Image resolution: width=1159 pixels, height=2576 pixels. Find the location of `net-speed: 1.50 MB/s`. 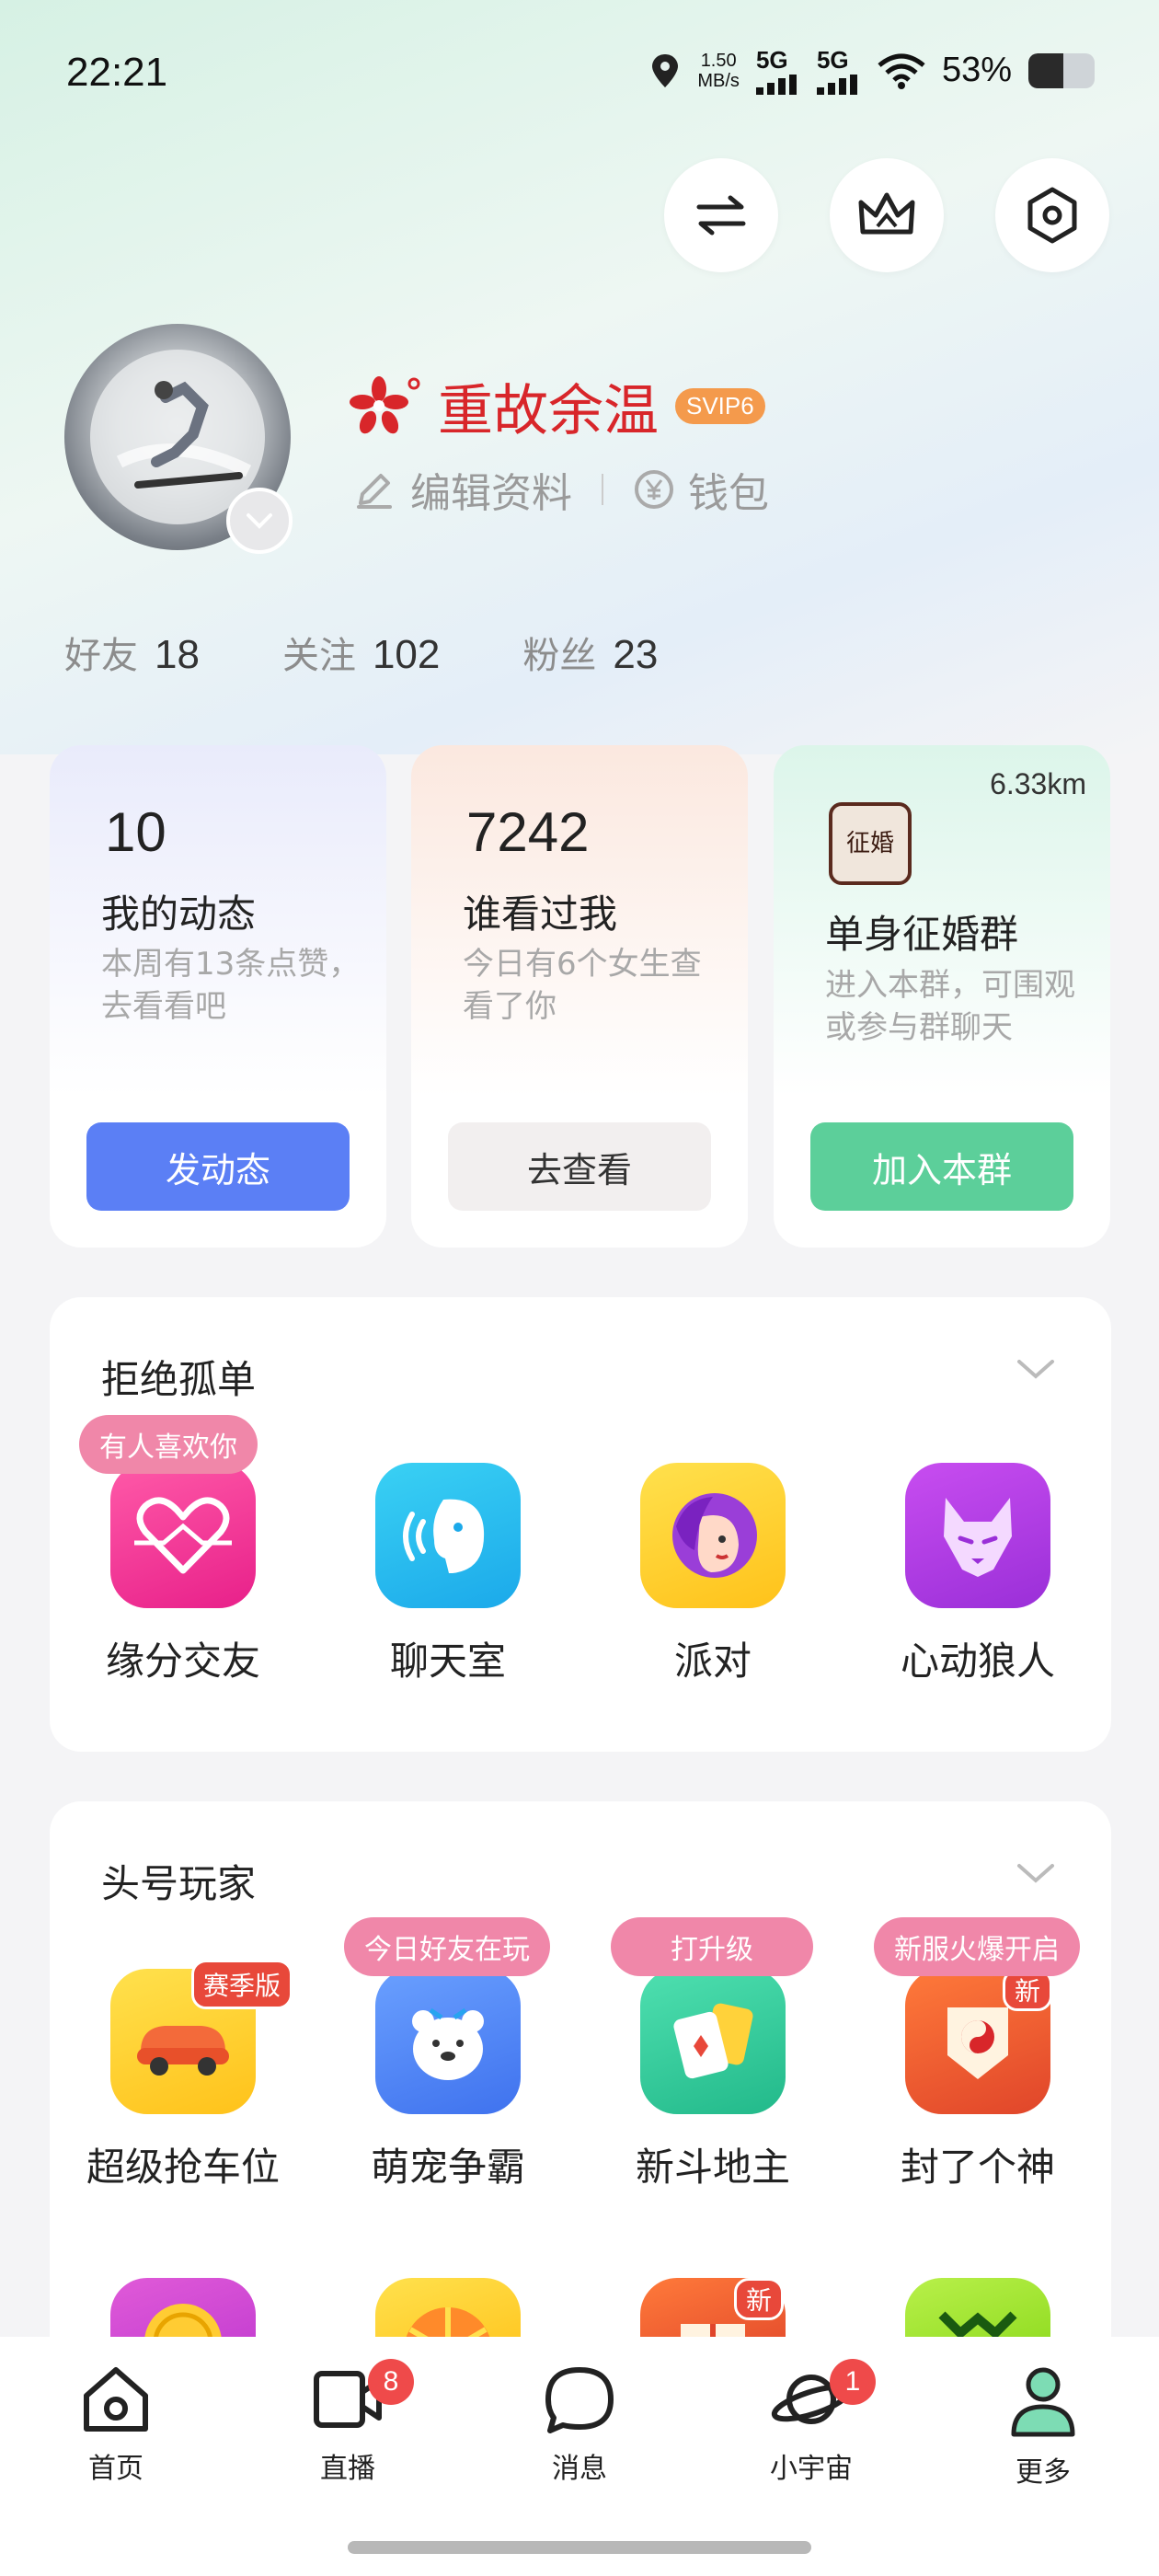

net-speed: 1.50 MB/s is located at coordinates (718, 71).